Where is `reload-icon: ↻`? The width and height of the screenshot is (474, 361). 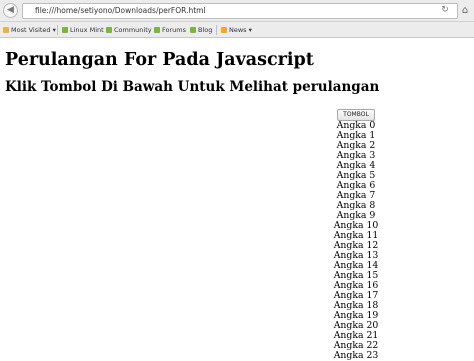
reload-icon: ↻ is located at coordinates (445, 10).